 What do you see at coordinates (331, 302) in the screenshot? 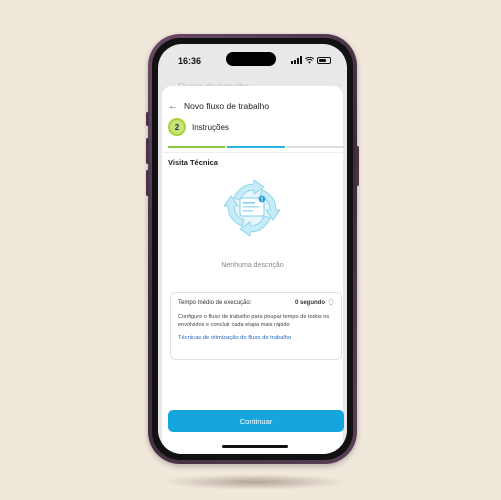
I see `lightbulb-icon` at bounding box center [331, 302].